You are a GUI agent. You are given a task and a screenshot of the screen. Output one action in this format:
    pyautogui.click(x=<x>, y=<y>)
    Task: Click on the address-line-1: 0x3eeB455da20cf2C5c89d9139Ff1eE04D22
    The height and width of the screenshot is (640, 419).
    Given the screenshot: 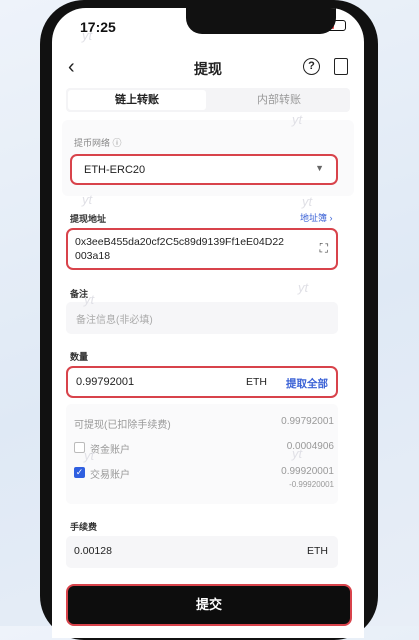 What is the action you would take?
    pyautogui.click(x=180, y=242)
    